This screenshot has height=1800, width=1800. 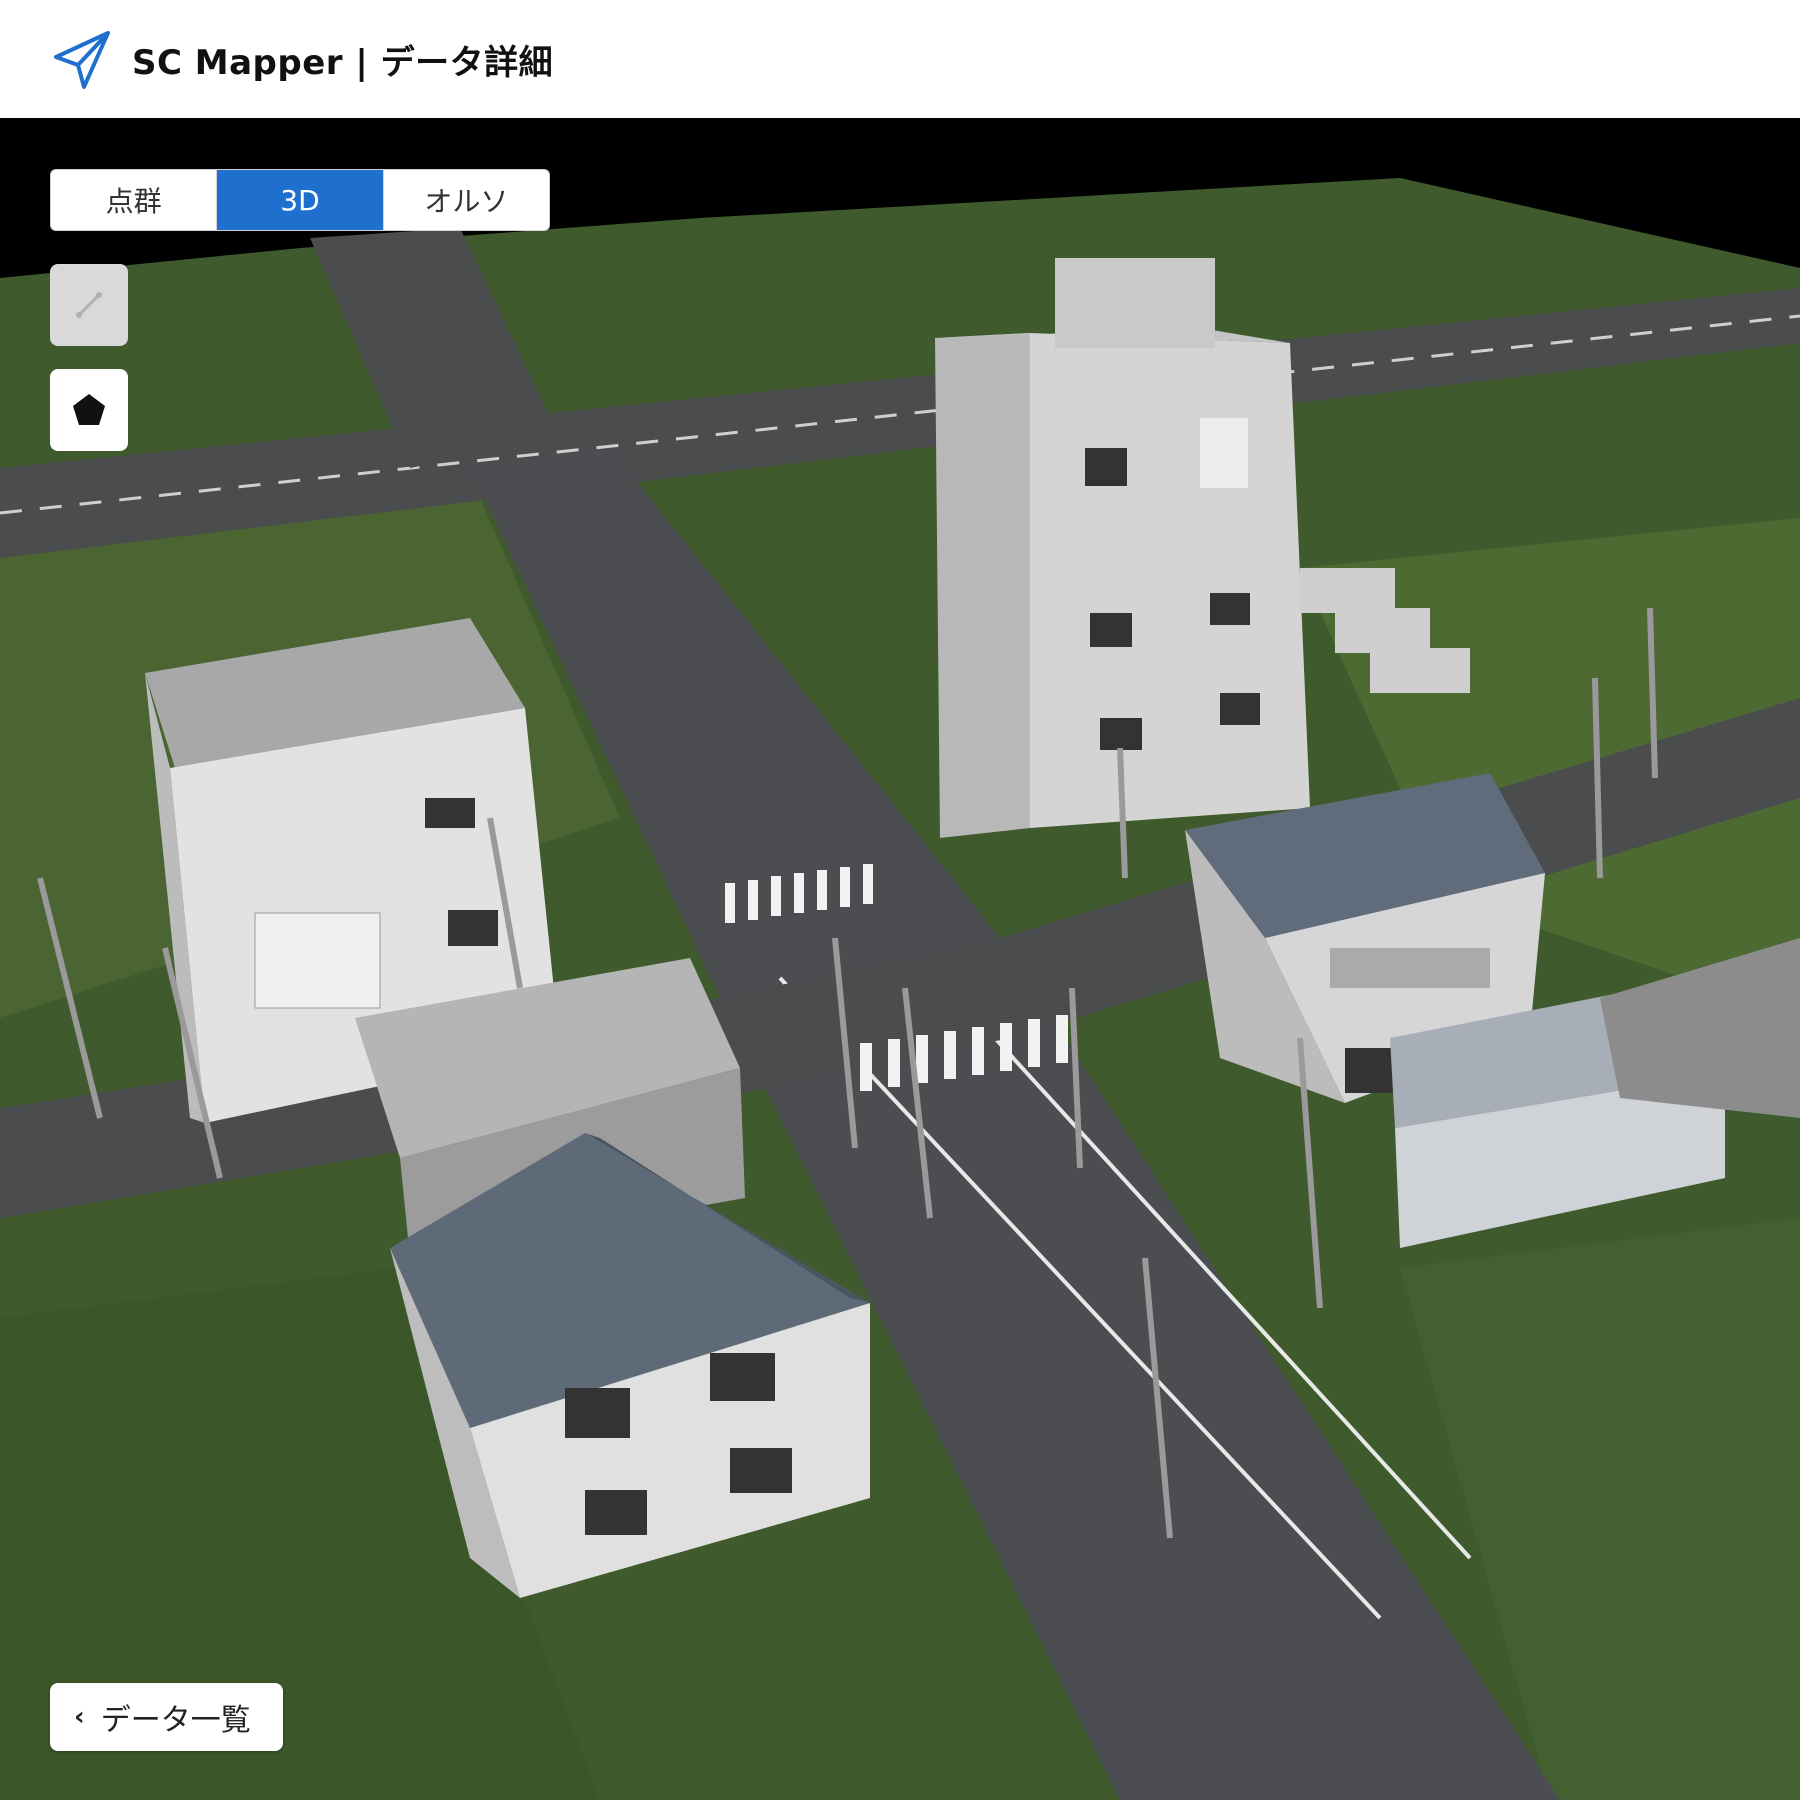 I want to click on measure-line-icon, so click(x=89, y=305).